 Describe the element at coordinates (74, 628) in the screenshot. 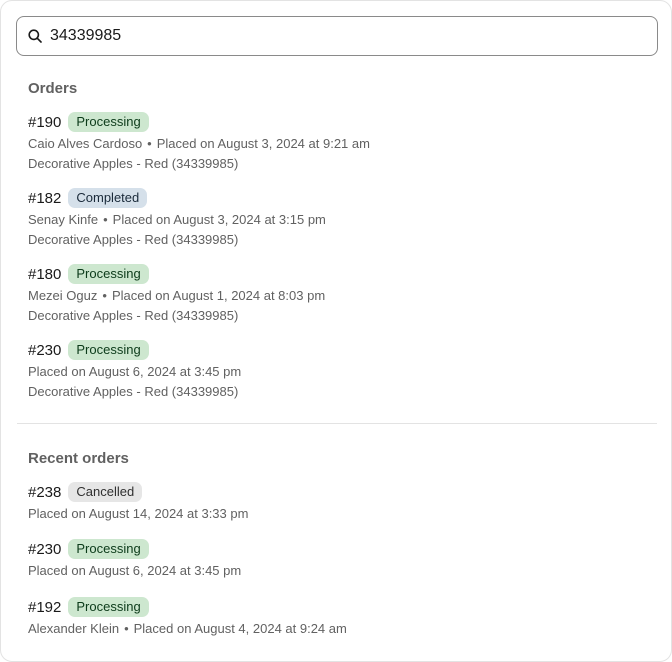

I see `customer-name: Alexander Klein` at that location.